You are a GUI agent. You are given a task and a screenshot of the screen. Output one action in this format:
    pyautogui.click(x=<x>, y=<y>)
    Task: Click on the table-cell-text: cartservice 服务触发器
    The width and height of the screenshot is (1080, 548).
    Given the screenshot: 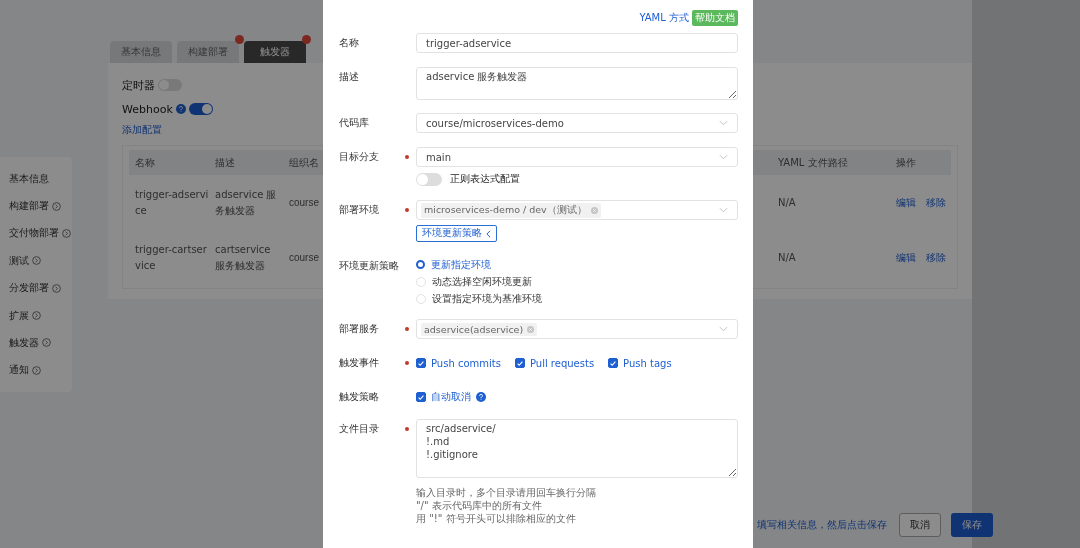 What is the action you would take?
    pyautogui.click(x=243, y=257)
    